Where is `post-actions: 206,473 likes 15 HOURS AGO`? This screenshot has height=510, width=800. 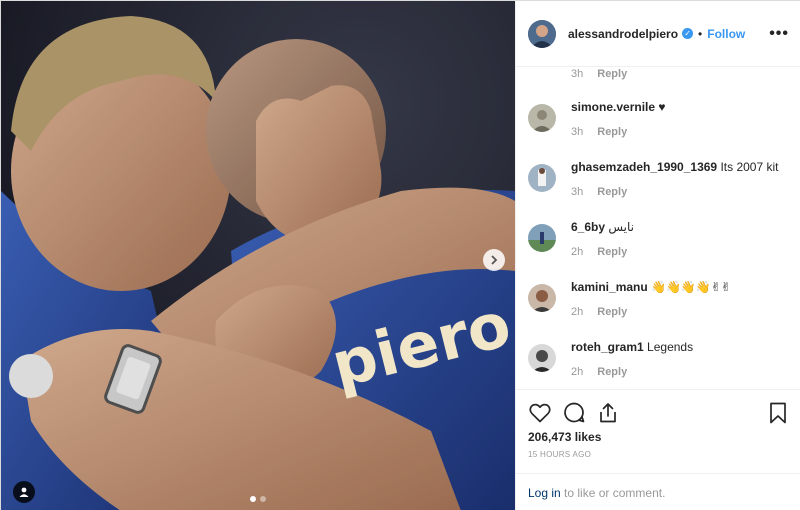
post-actions: 206,473 likes 15 HOURS AGO is located at coordinates (658, 424).